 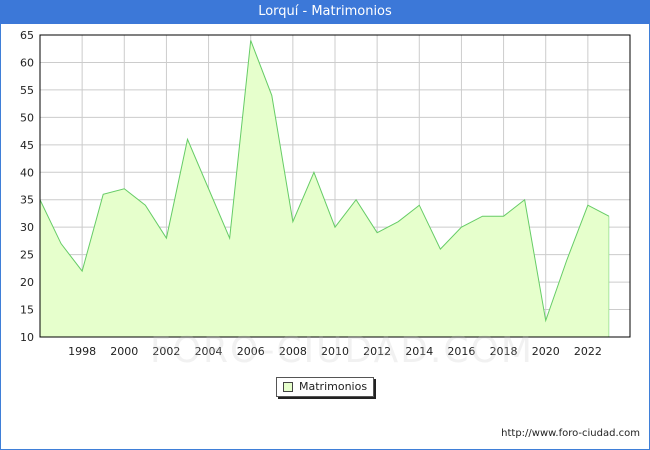 What do you see at coordinates (342, 350) in the screenshot?
I see `watermark: FORO-CIUDAD.COM` at bounding box center [342, 350].